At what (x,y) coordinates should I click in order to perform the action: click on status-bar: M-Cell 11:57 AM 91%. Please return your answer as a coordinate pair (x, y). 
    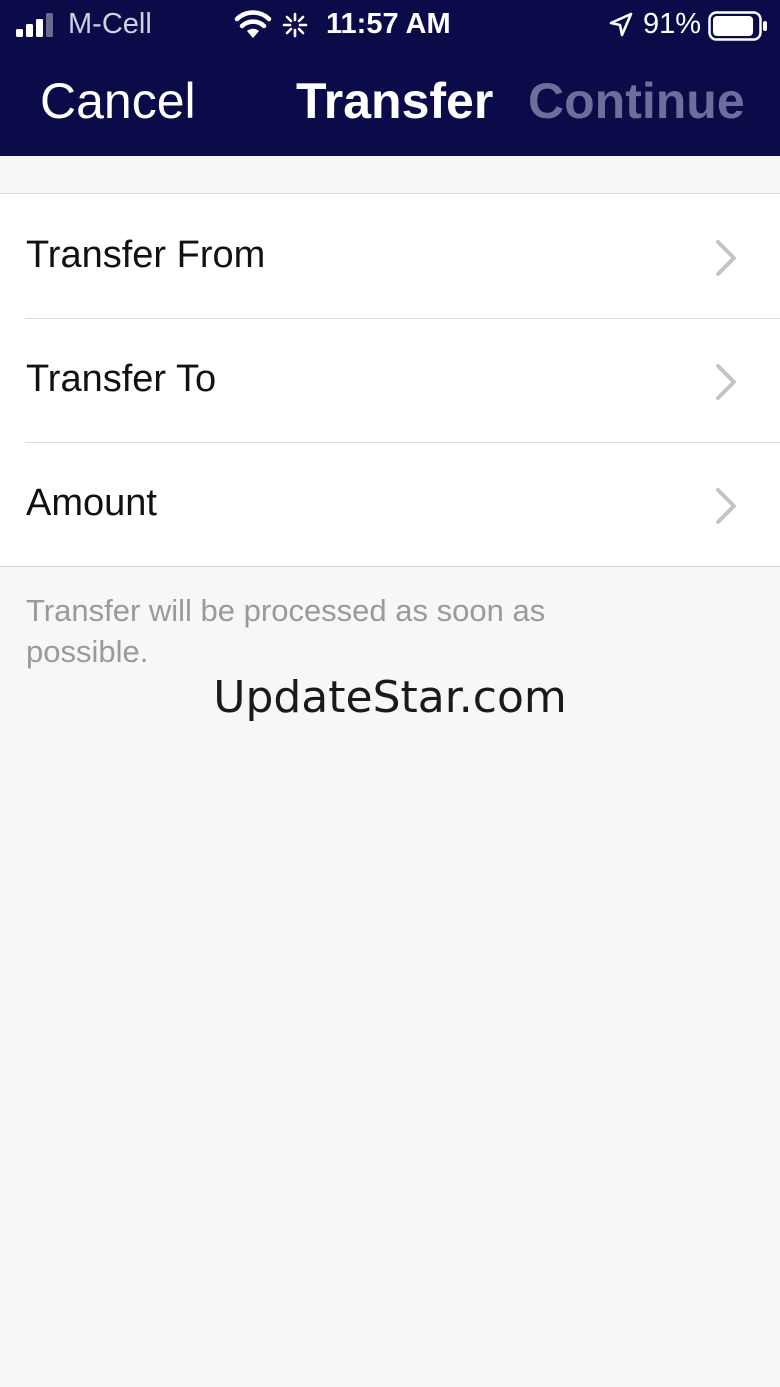
    Looking at the image, I should click on (390, 25).